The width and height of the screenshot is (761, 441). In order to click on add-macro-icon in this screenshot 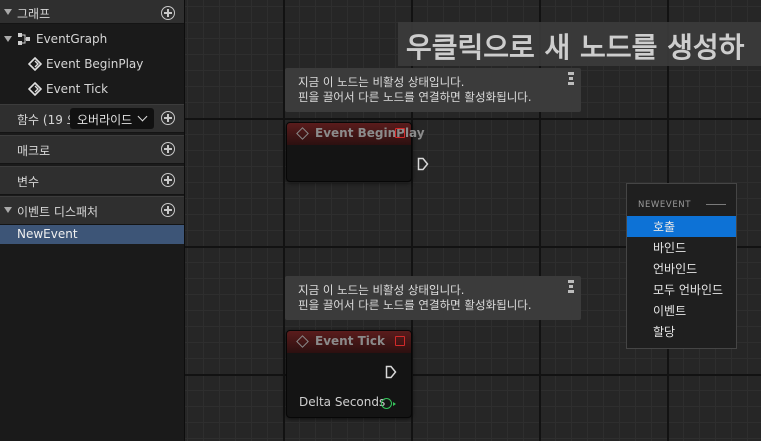, I will do `click(168, 149)`.